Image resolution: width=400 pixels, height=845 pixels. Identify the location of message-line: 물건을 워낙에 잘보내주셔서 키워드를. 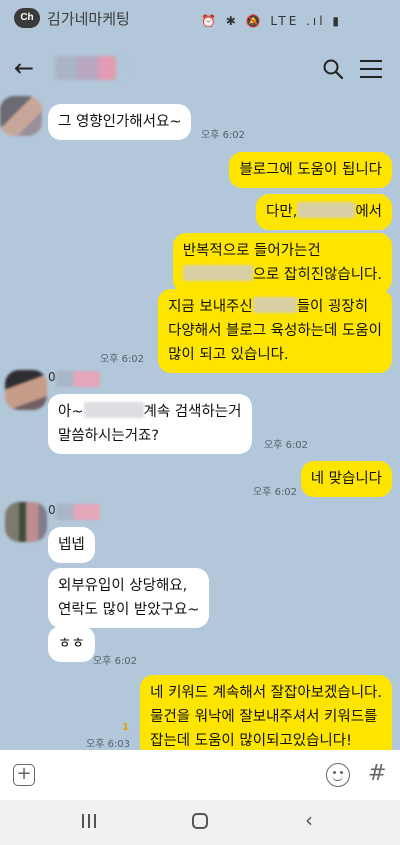
(264, 717).